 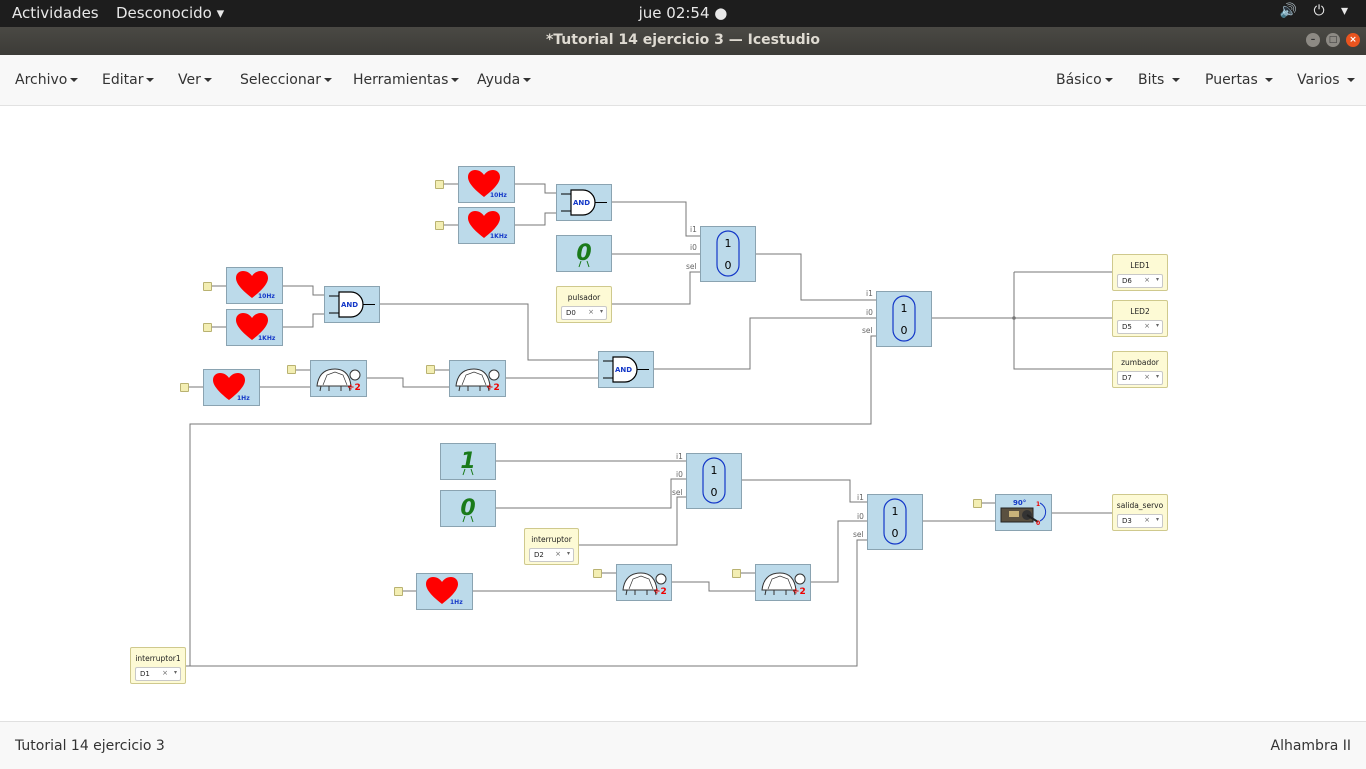 I want to click on pin-select: D5 × ▾, so click(x=1140, y=327).